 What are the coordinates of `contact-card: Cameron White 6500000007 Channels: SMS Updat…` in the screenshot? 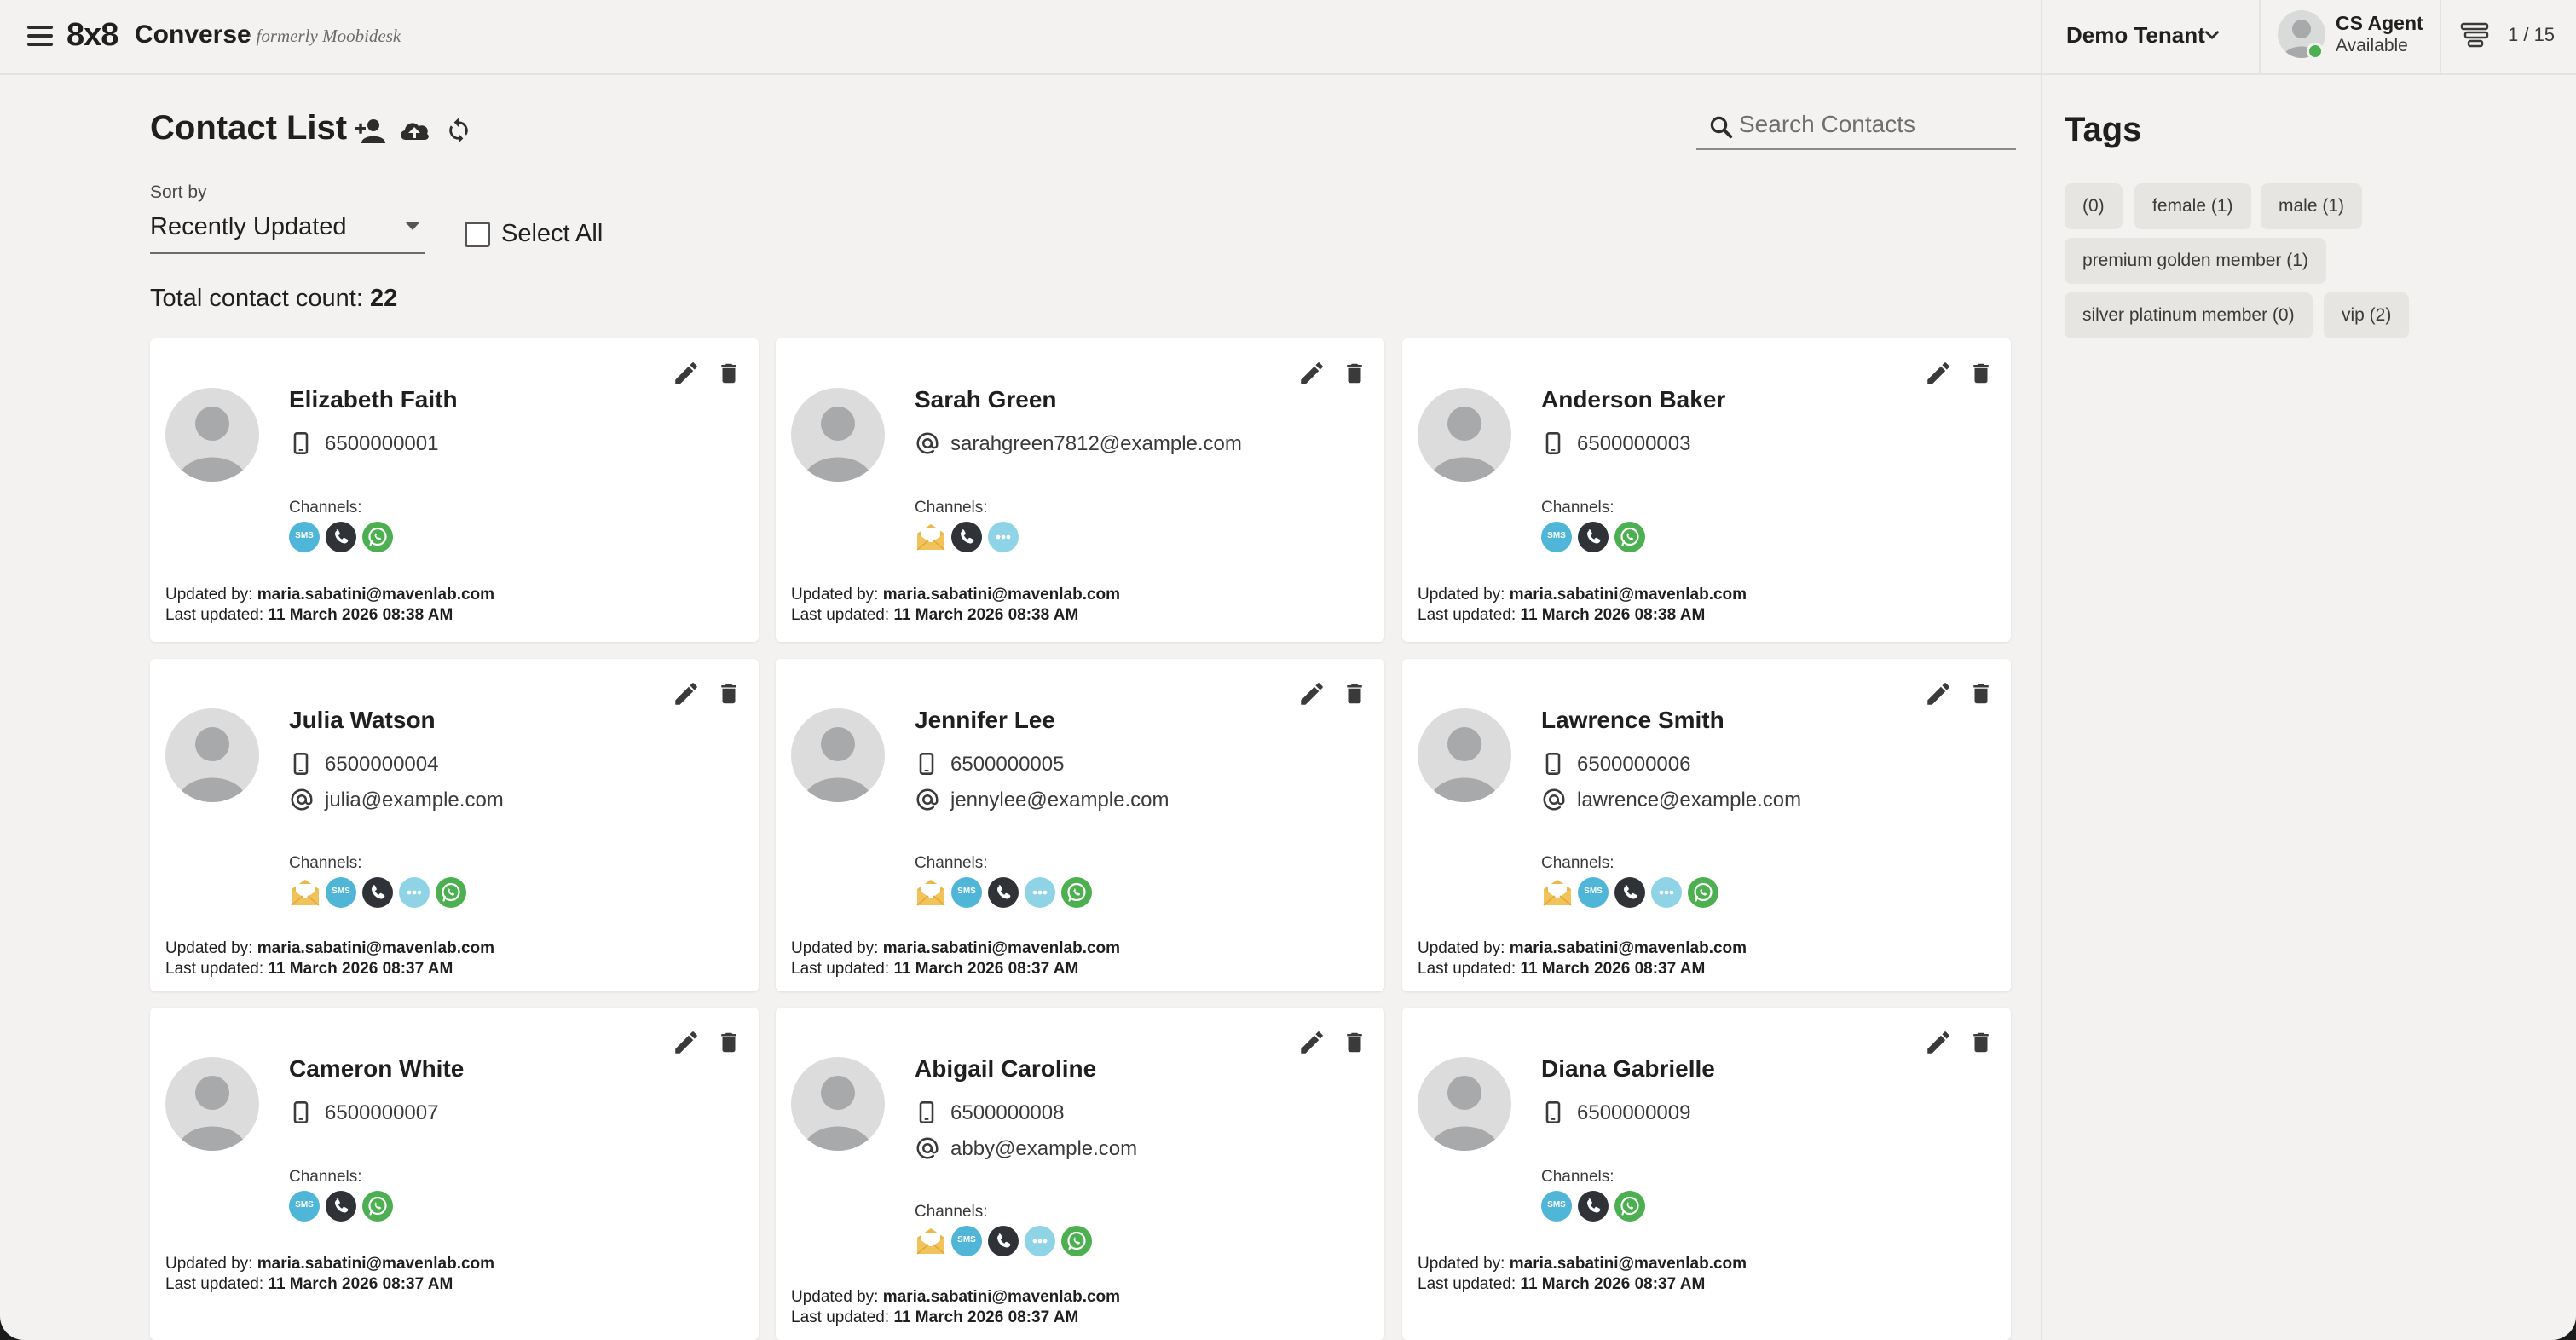 It's located at (454, 1174).